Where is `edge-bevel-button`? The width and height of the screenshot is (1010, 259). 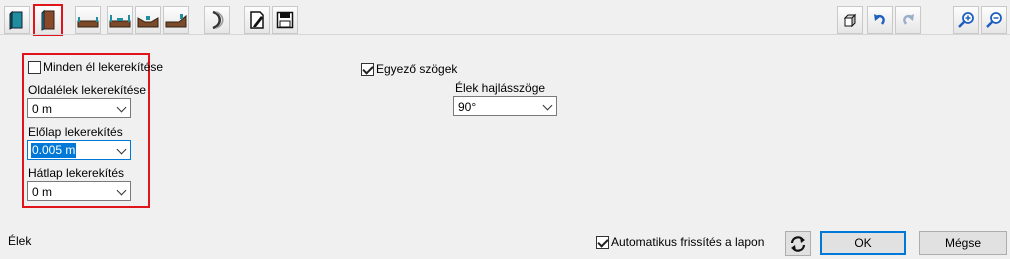
edge-bevel-button is located at coordinates (176, 20).